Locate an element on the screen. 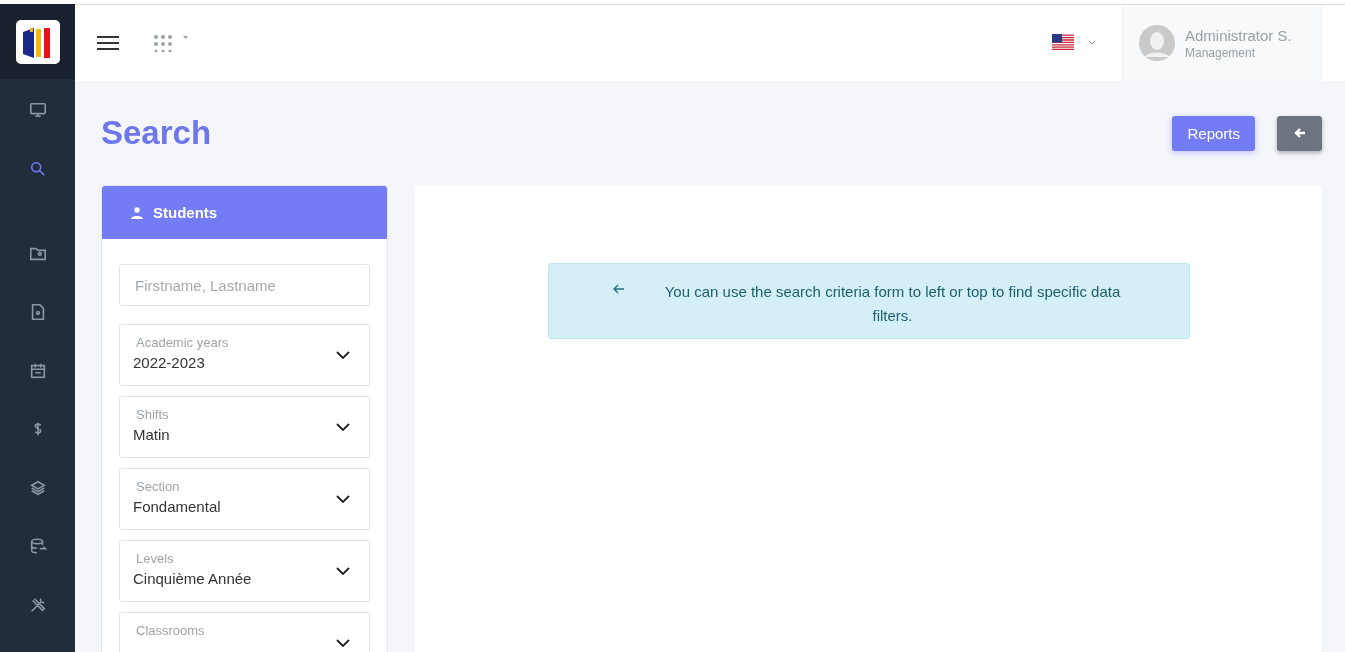 This screenshot has height=652, width=1345. user-icon is located at coordinates (137, 212).